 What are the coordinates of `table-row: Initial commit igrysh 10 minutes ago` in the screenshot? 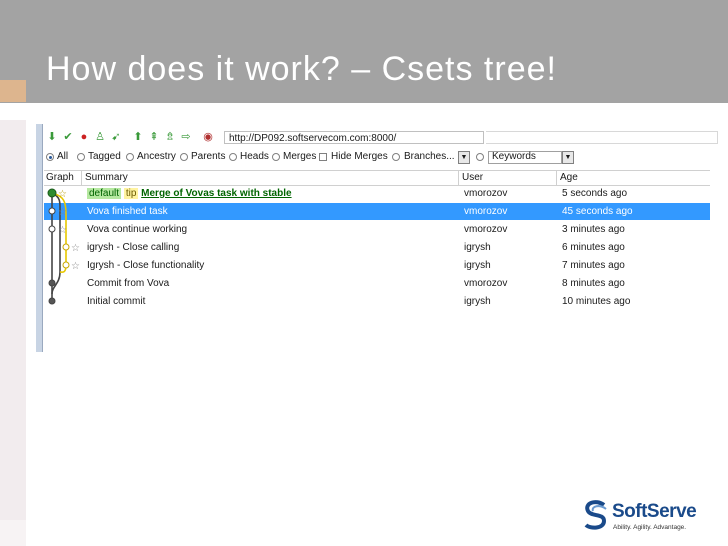 It's located at (377, 301).